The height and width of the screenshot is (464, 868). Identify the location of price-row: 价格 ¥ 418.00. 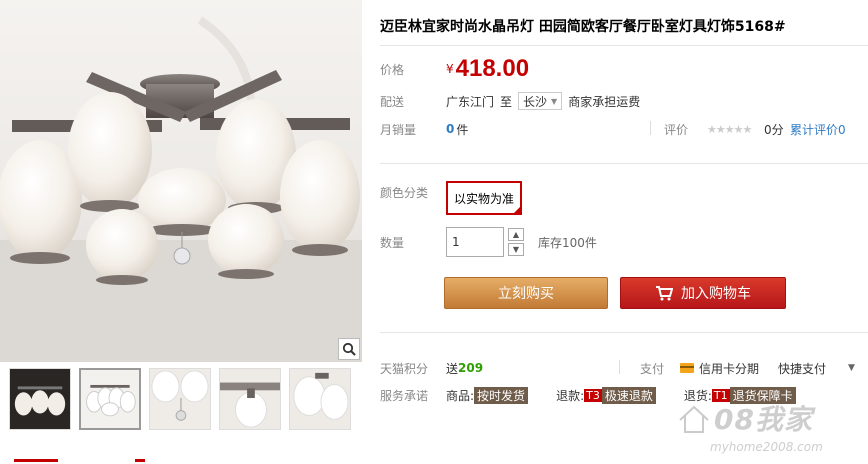
(454, 69).